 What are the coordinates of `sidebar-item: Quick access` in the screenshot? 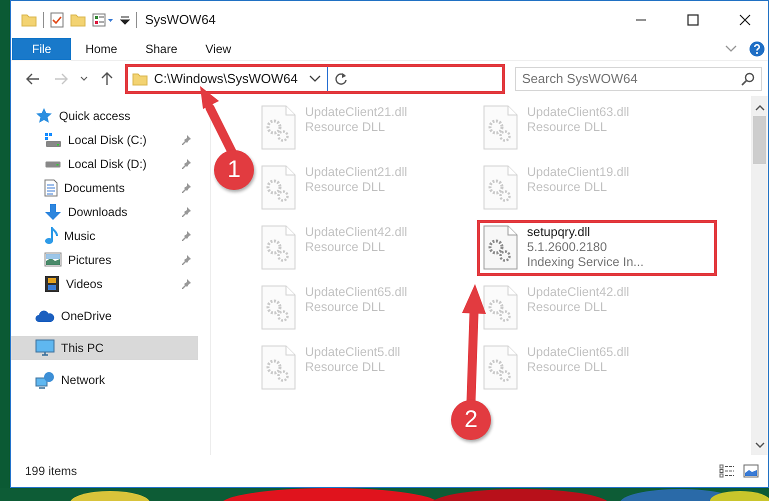 It's located at (104, 116).